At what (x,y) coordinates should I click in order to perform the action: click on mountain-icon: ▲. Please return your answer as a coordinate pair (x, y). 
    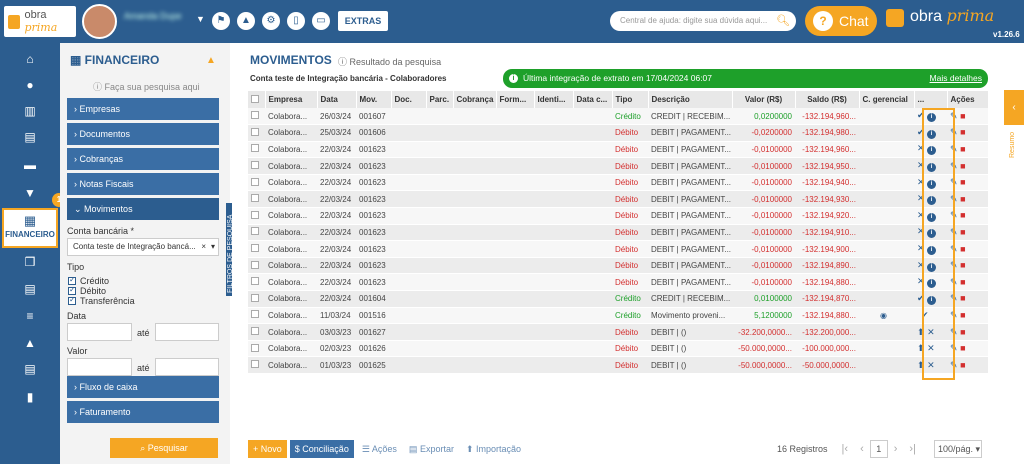
    Looking at the image, I should click on (30, 343).